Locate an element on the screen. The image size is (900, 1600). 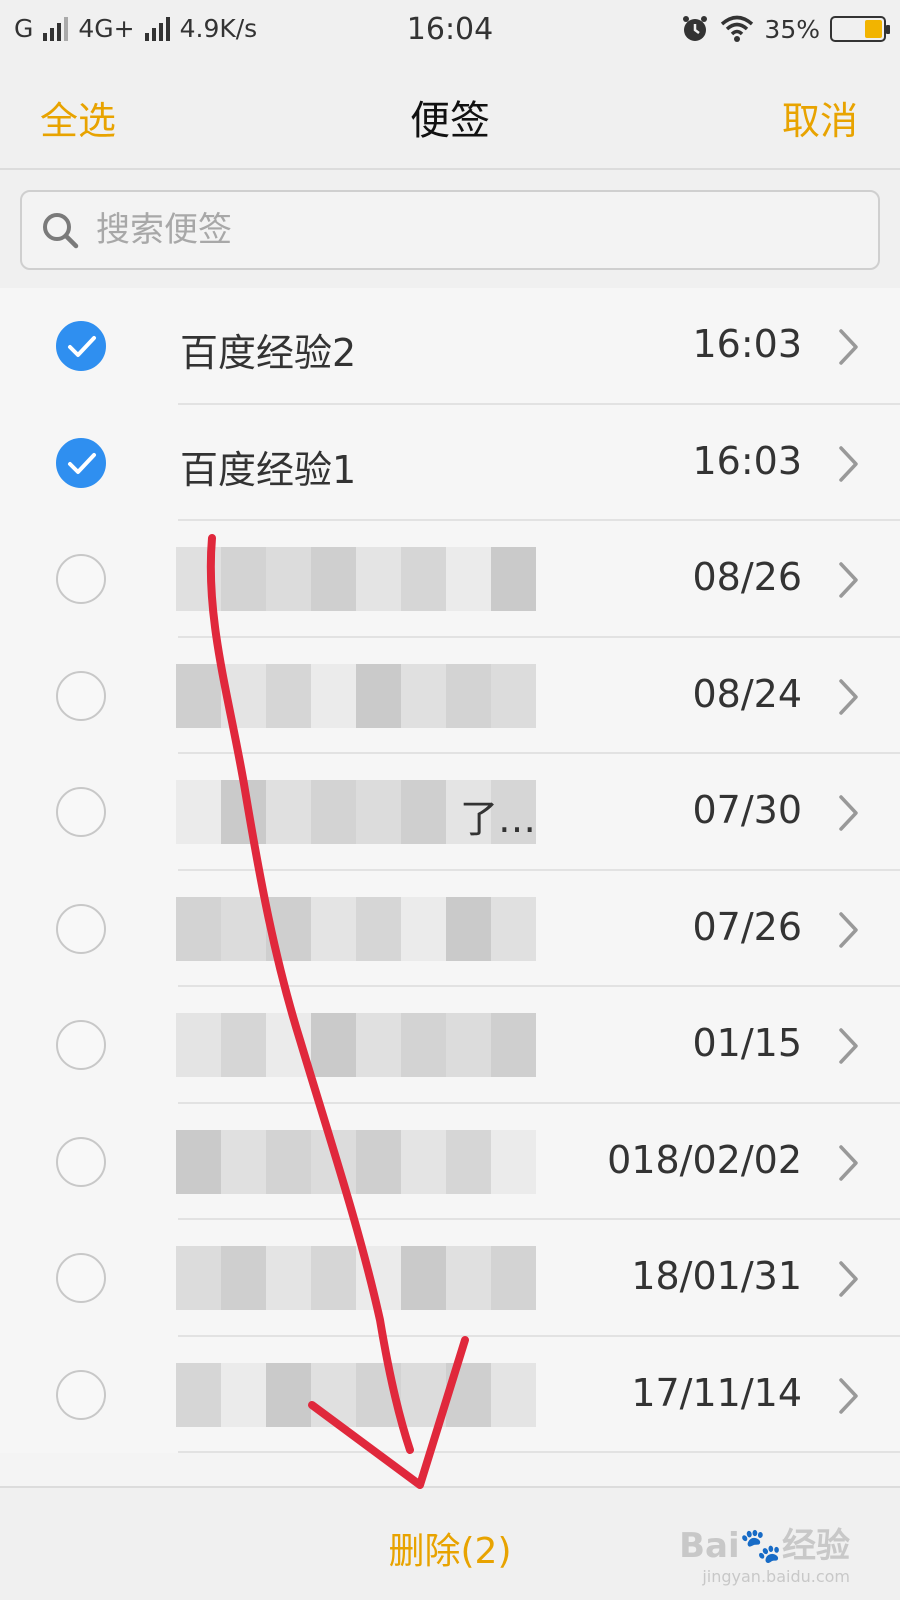
cancel-button: 取消 is located at coordinates (820, 117).